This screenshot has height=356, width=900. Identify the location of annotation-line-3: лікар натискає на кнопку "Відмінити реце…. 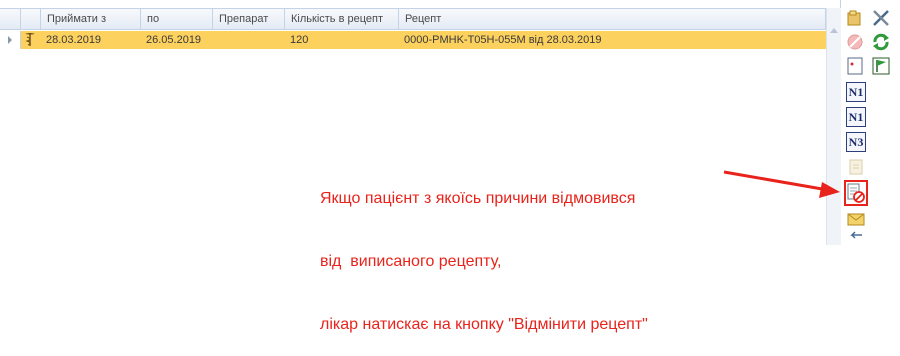
(484, 324).